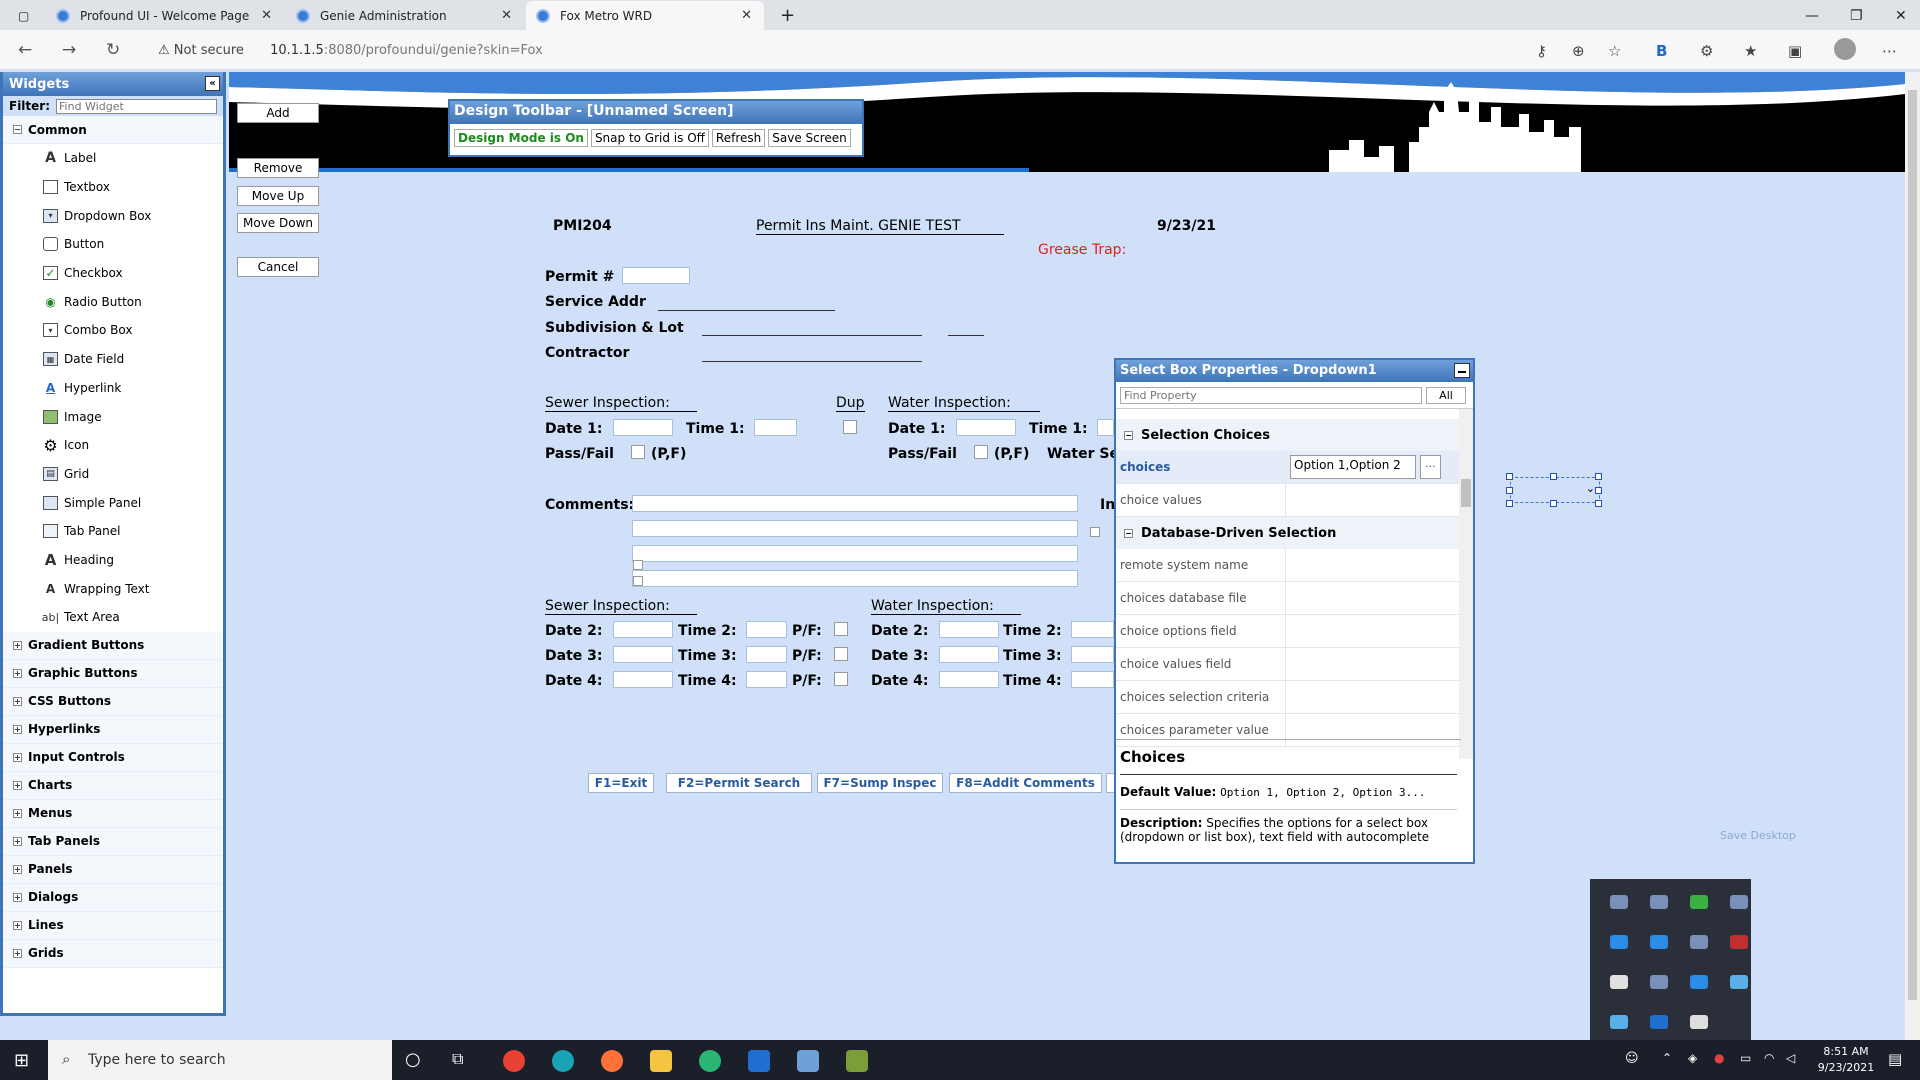 The height and width of the screenshot is (1080, 1920). What do you see at coordinates (1462, 370) in the screenshot?
I see `minimize-icon` at bounding box center [1462, 370].